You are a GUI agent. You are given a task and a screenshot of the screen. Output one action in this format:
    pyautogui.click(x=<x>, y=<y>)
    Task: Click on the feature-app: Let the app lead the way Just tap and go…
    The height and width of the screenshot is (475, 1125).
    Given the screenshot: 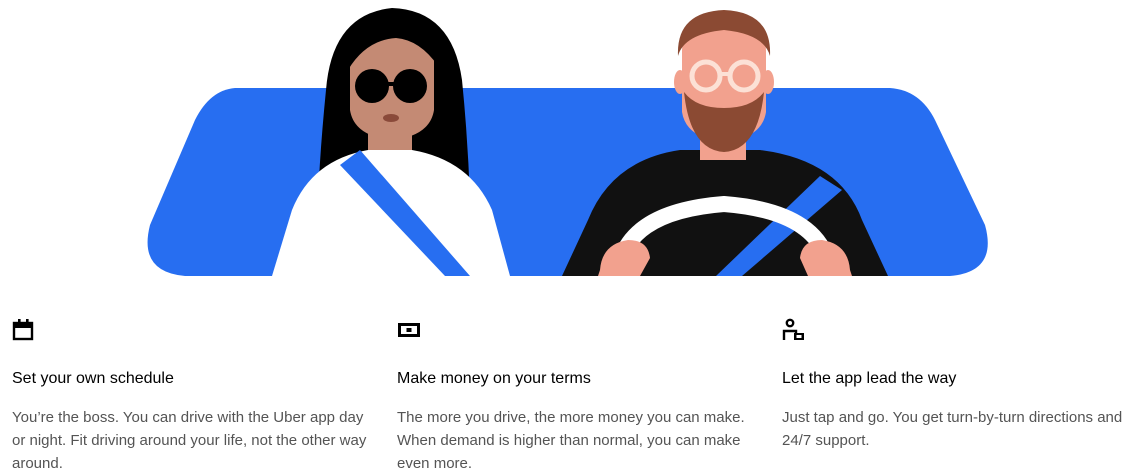 What is the action you would take?
    pyautogui.click(x=953, y=383)
    